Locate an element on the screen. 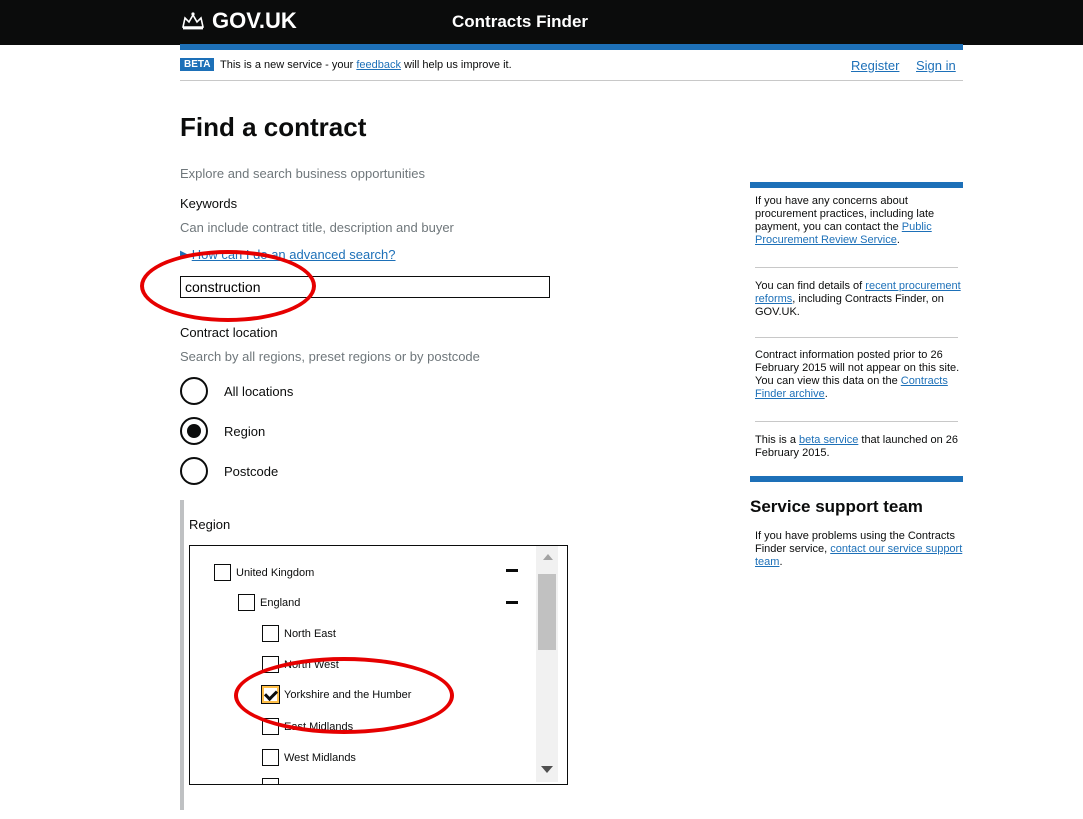  radio-label: Region is located at coordinates (245, 431).